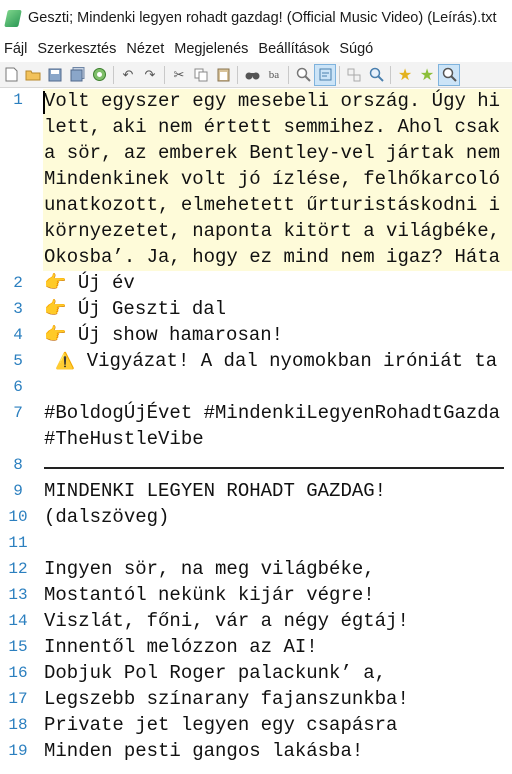 The width and height of the screenshot is (512, 774). What do you see at coordinates (18, 491) in the screenshot?
I see `line-number: 9` at bounding box center [18, 491].